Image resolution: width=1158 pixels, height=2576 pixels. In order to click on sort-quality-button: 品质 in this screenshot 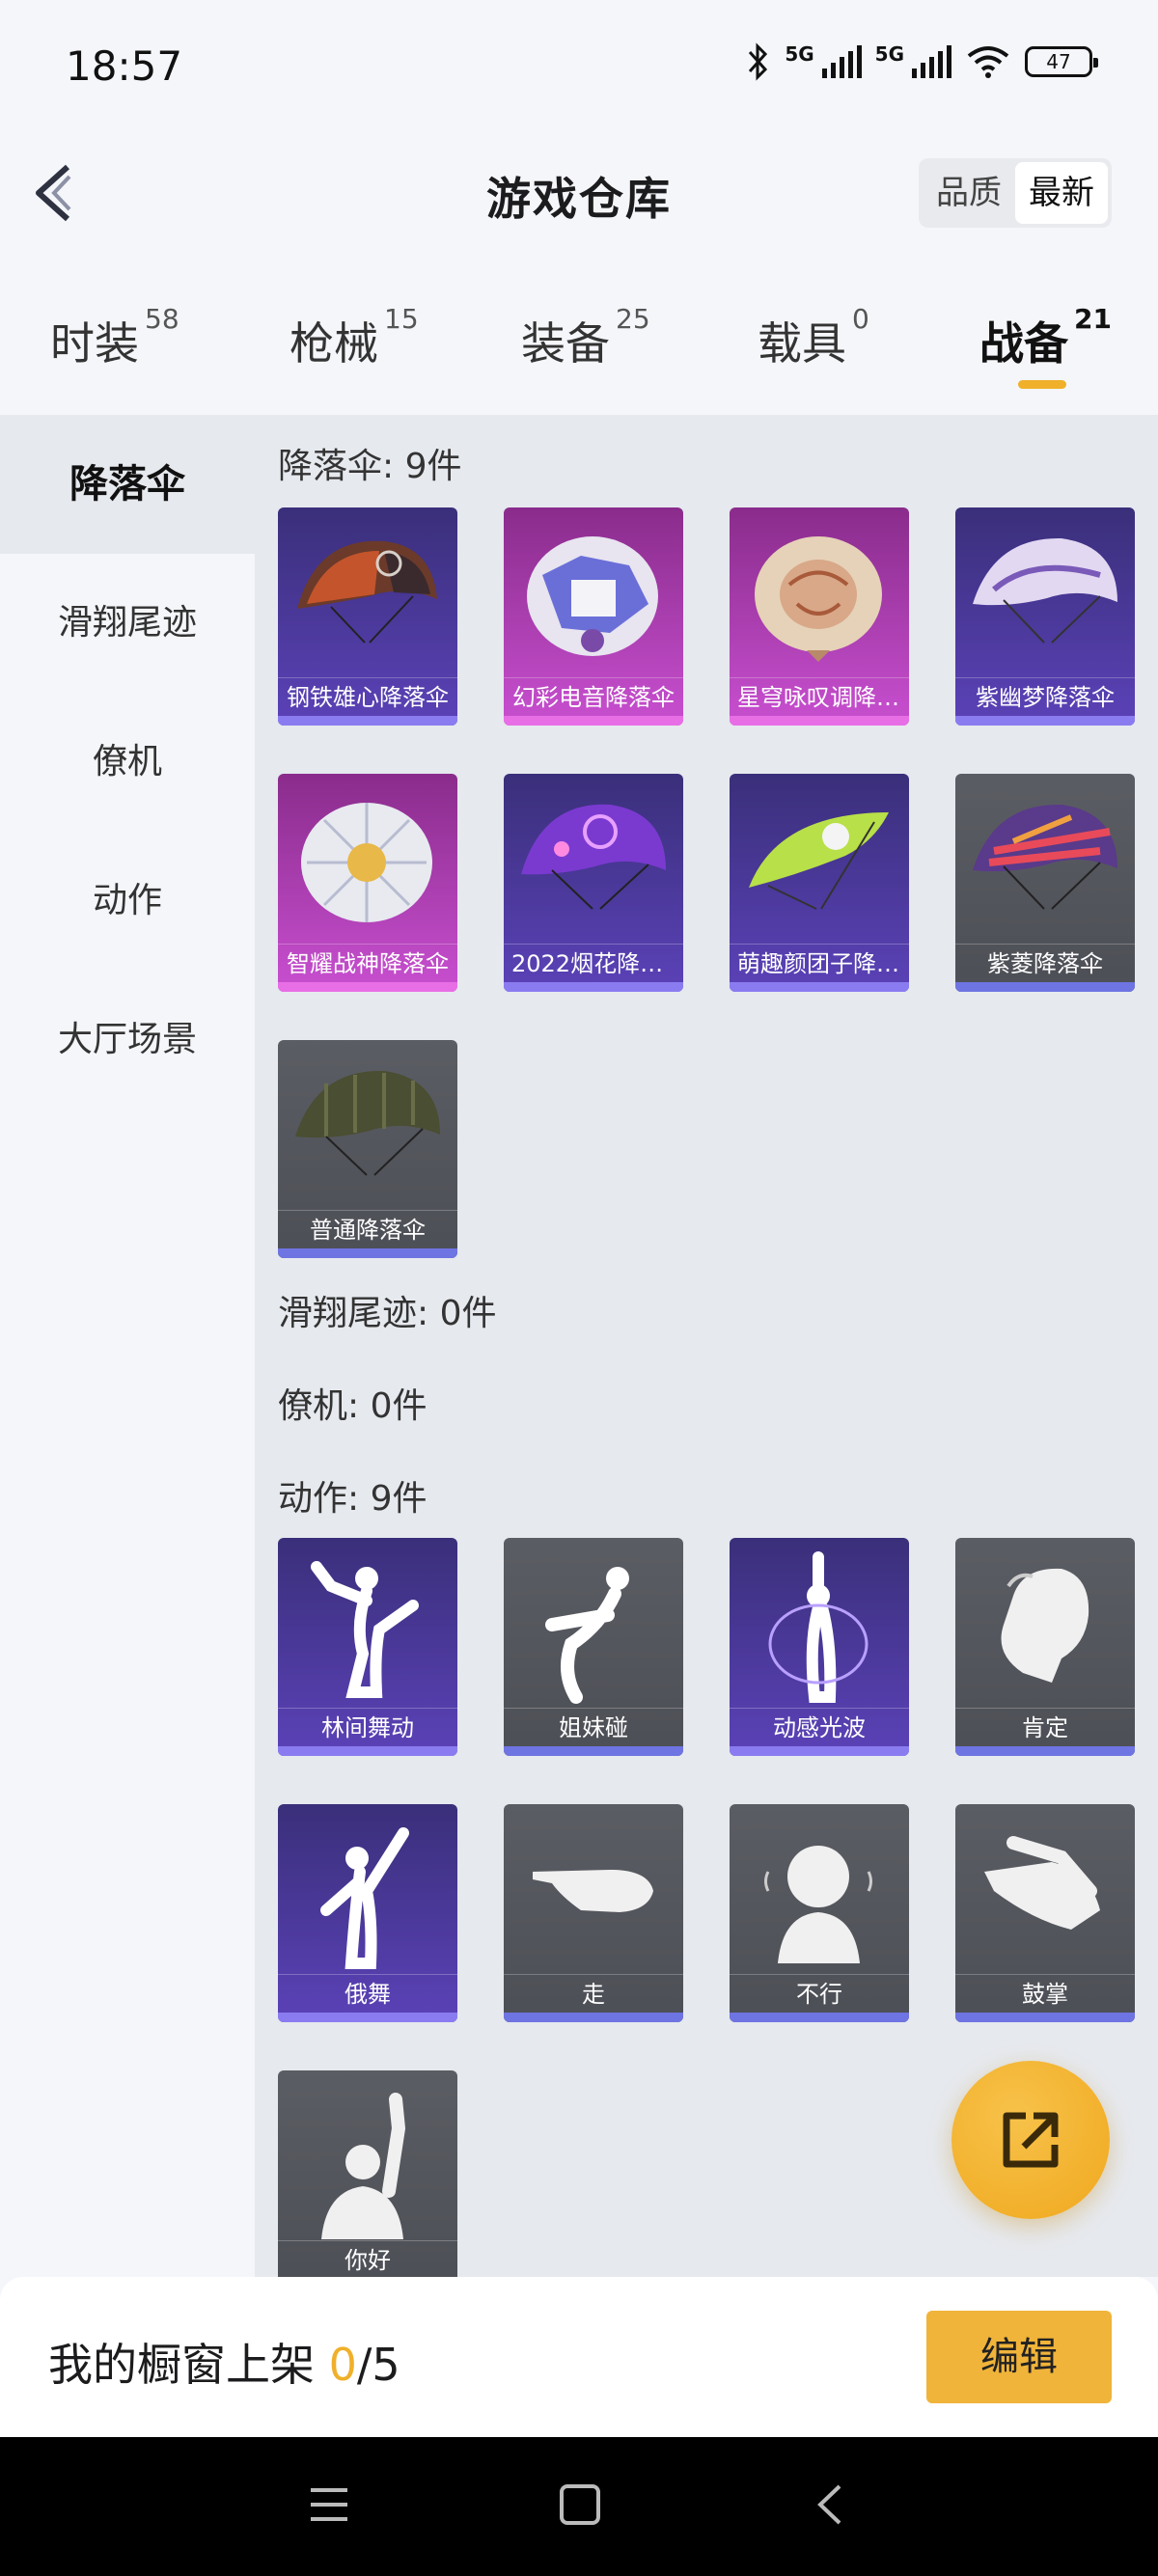, I will do `click(969, 193)`.